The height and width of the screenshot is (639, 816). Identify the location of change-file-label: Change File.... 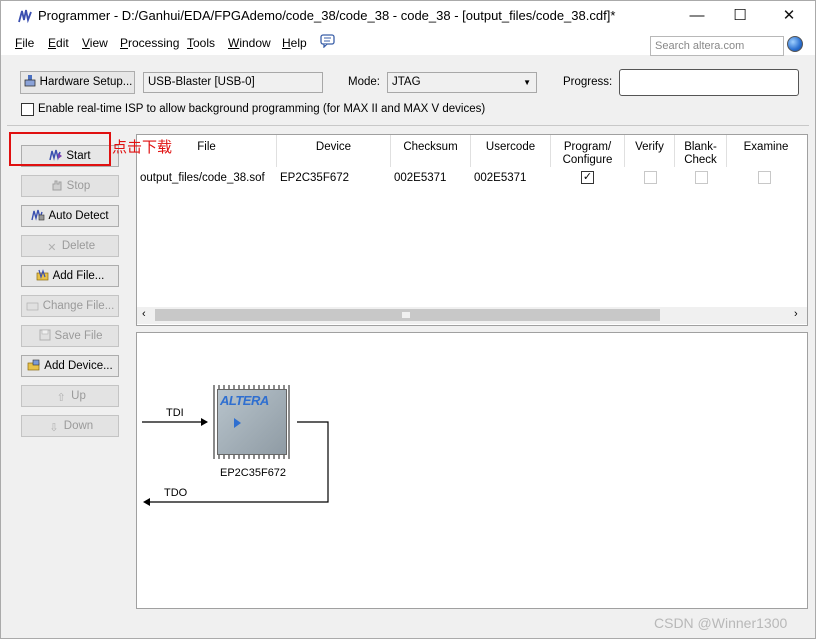
(78, 306).